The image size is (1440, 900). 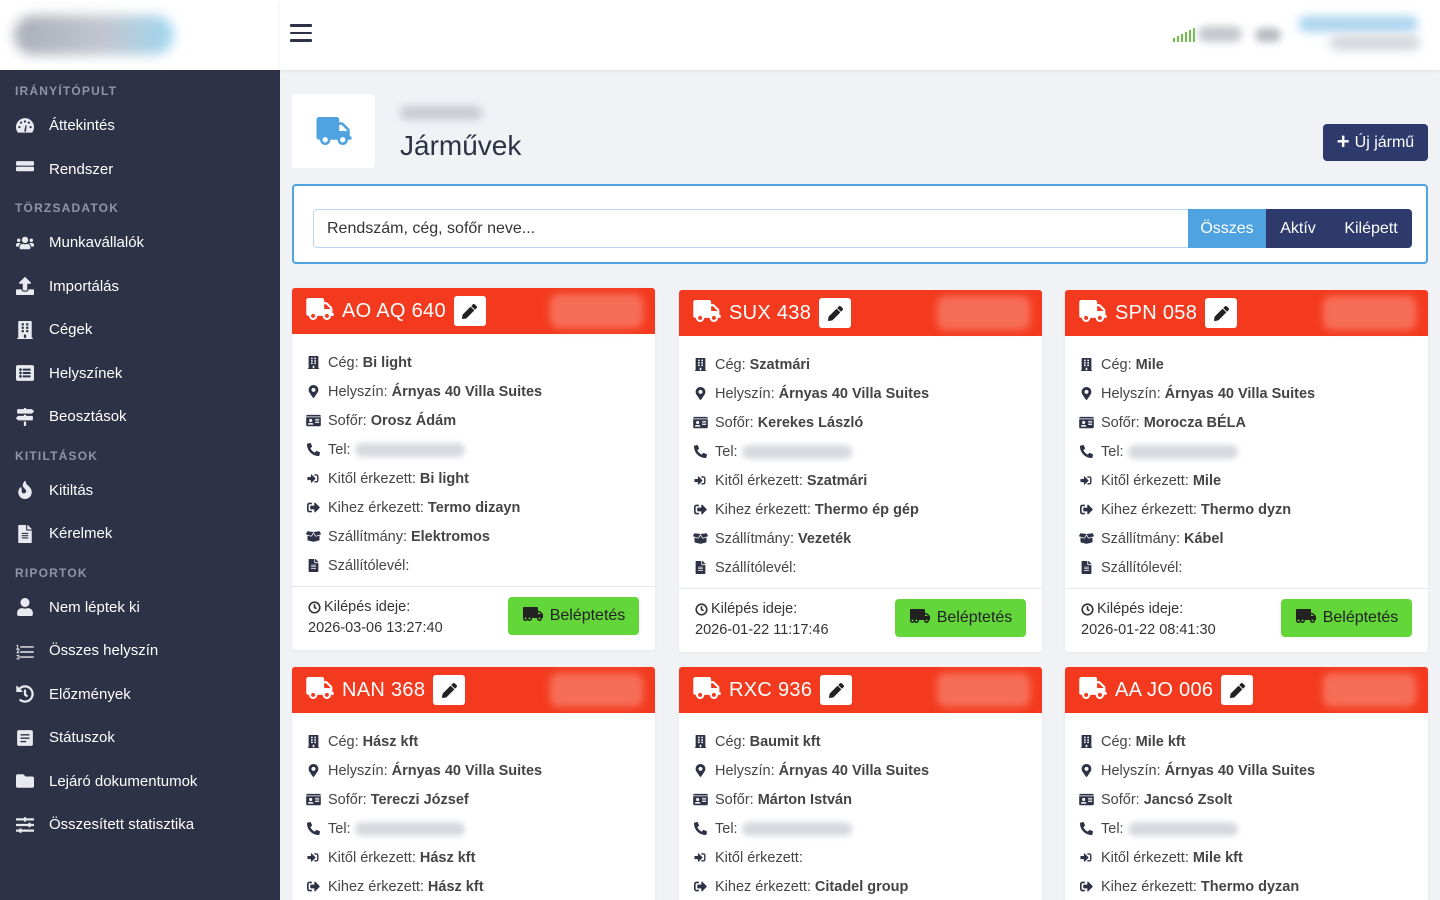 I want to click on field-label: Kitől érkezett:, so click(x=759, y=480).